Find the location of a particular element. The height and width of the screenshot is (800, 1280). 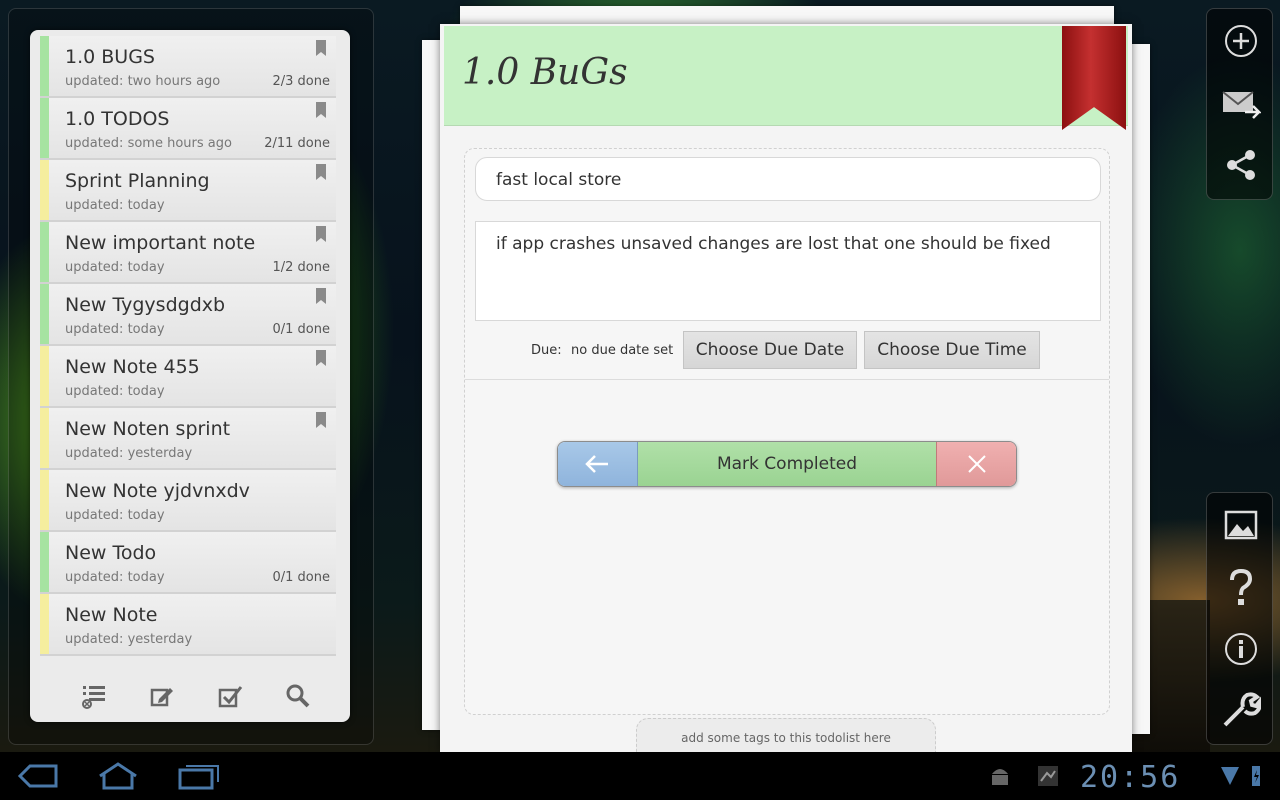

note-done-count: 1/2 done is located at coordinates (301, 267).